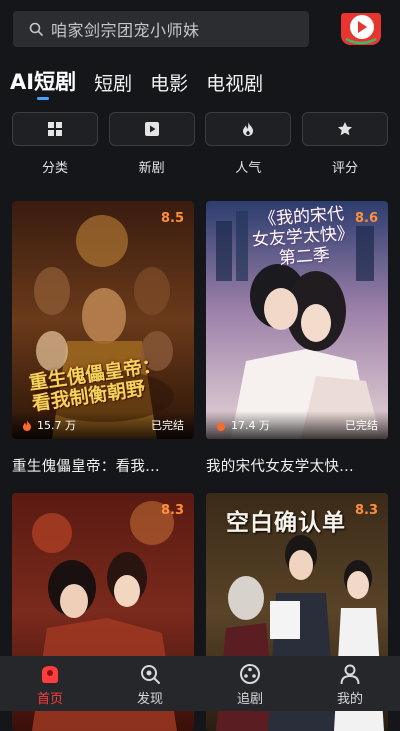 Image resolution: width=400 pixels, height=731 pixels. I want to click on play-icon, so click(151, 129).